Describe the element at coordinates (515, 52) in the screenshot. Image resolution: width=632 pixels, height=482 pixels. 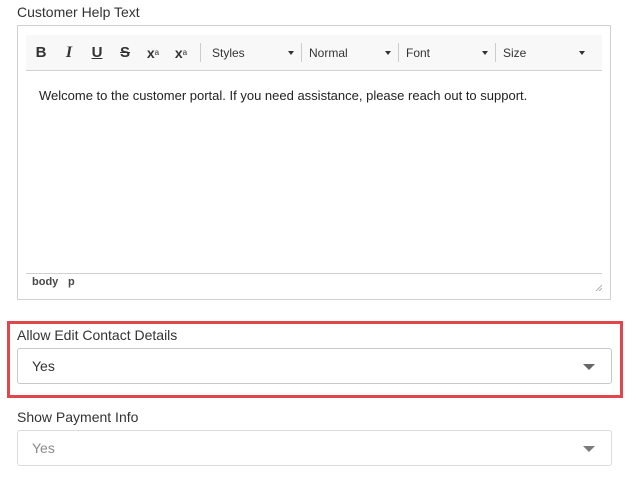
I see `size-combo-label: Size` at that location.